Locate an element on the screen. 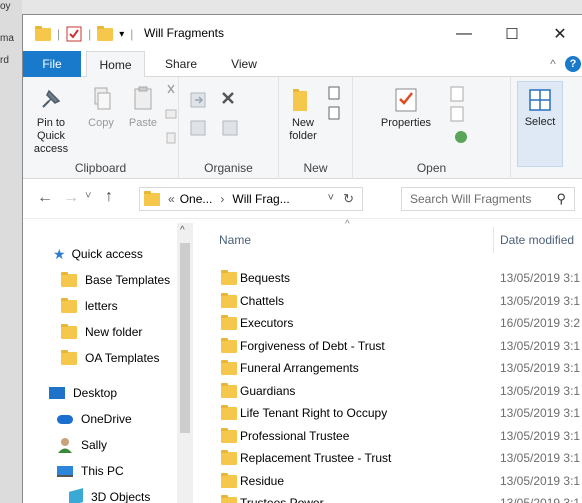 Image resolution: width=582 pixels, height=503 pixels. file-name: Residue is located at coordinates (262, 480).